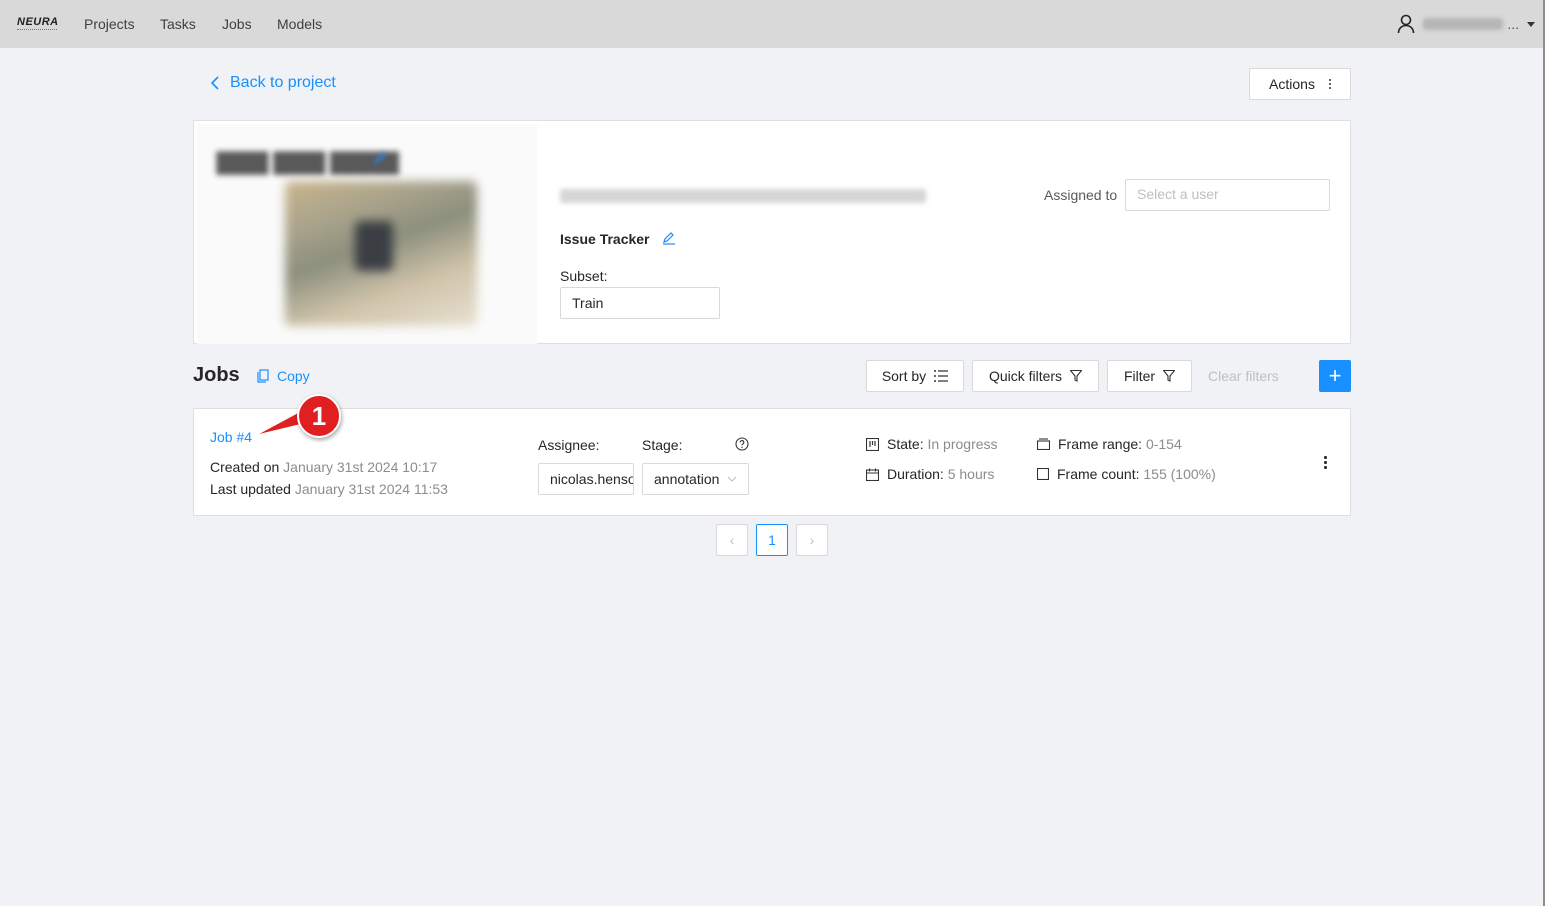 This screenshot has width=1545, height=906. I want to click on back-to-project-link: Back to project, so click(273, 83).